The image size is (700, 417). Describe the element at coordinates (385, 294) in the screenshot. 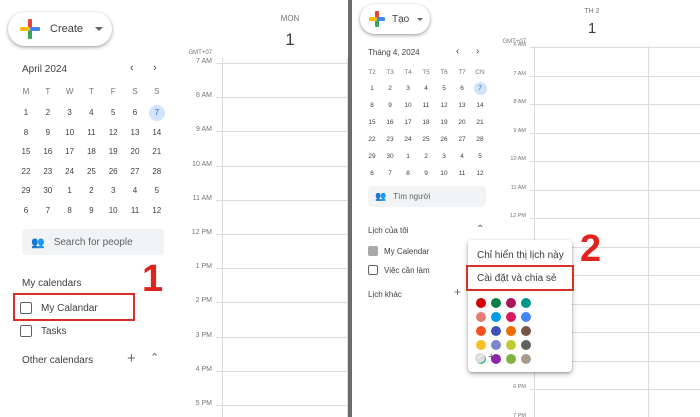

I see `other-calendars-title: Lịch khác` at that location.